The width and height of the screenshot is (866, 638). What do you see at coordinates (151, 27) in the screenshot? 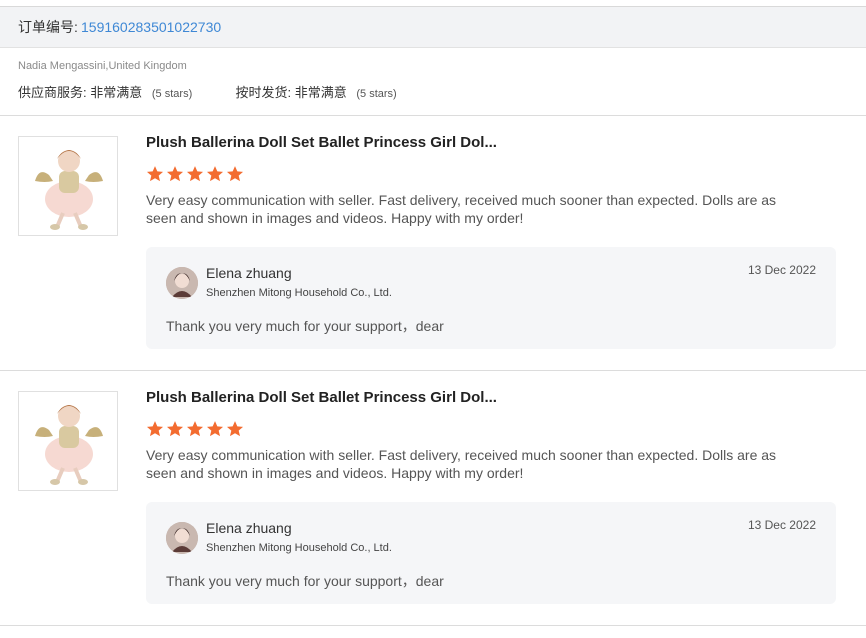
I see `order-number-link: 159160283501022730` at bounding box center [151, 27].